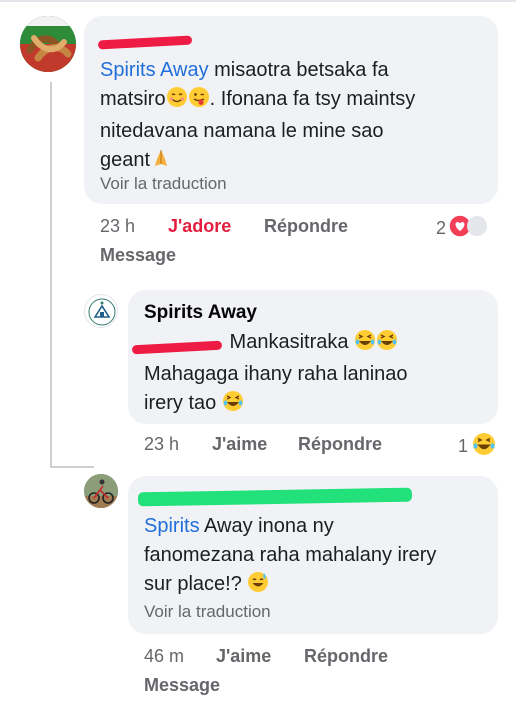 The image size is (516, 720). Describe the element at coordinates (242, 131) in the screenshot. I see `comment-line: nitedavana namana le mine sao` at that location.